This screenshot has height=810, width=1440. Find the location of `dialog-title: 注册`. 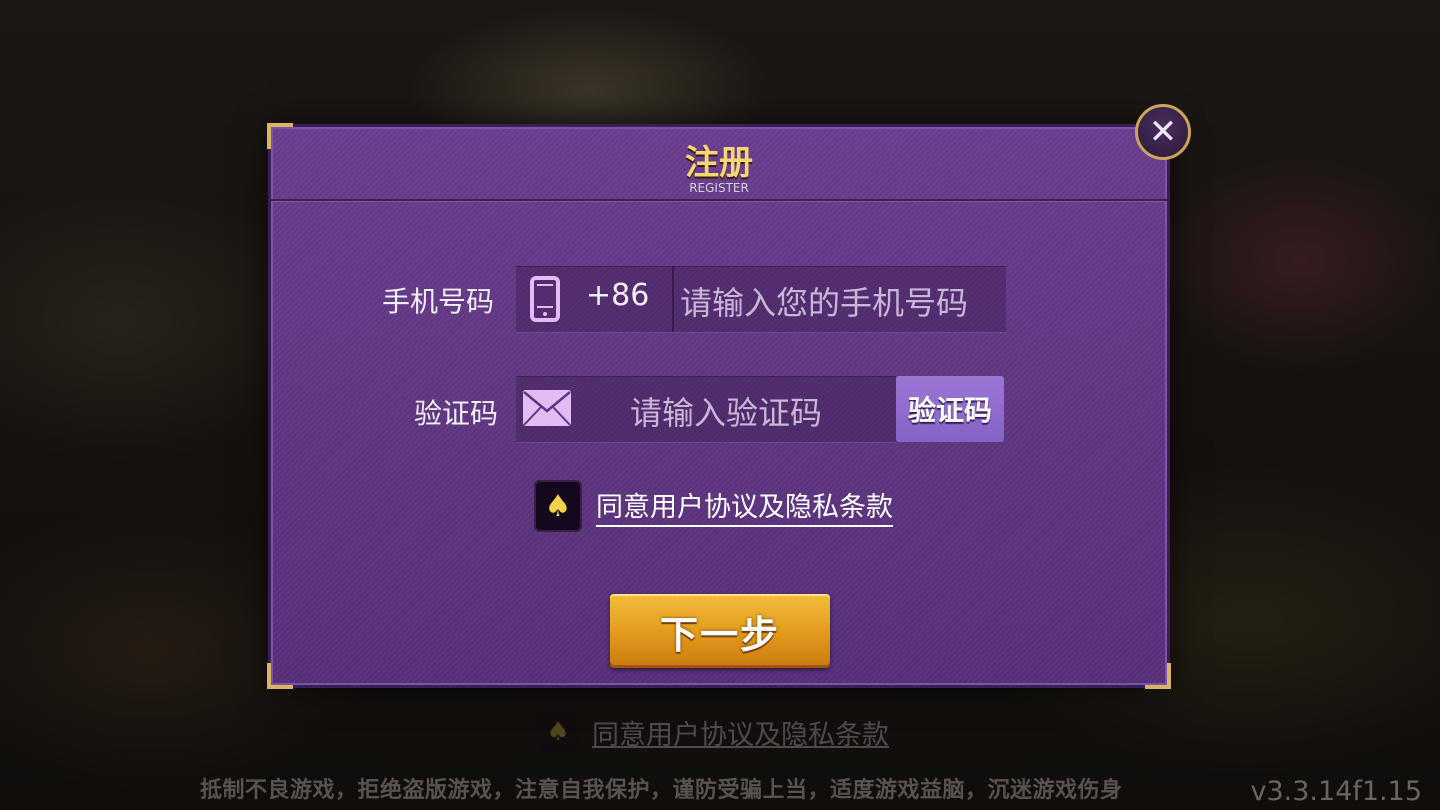

dialog-title: 注册 is located at coordinates (719, 163).